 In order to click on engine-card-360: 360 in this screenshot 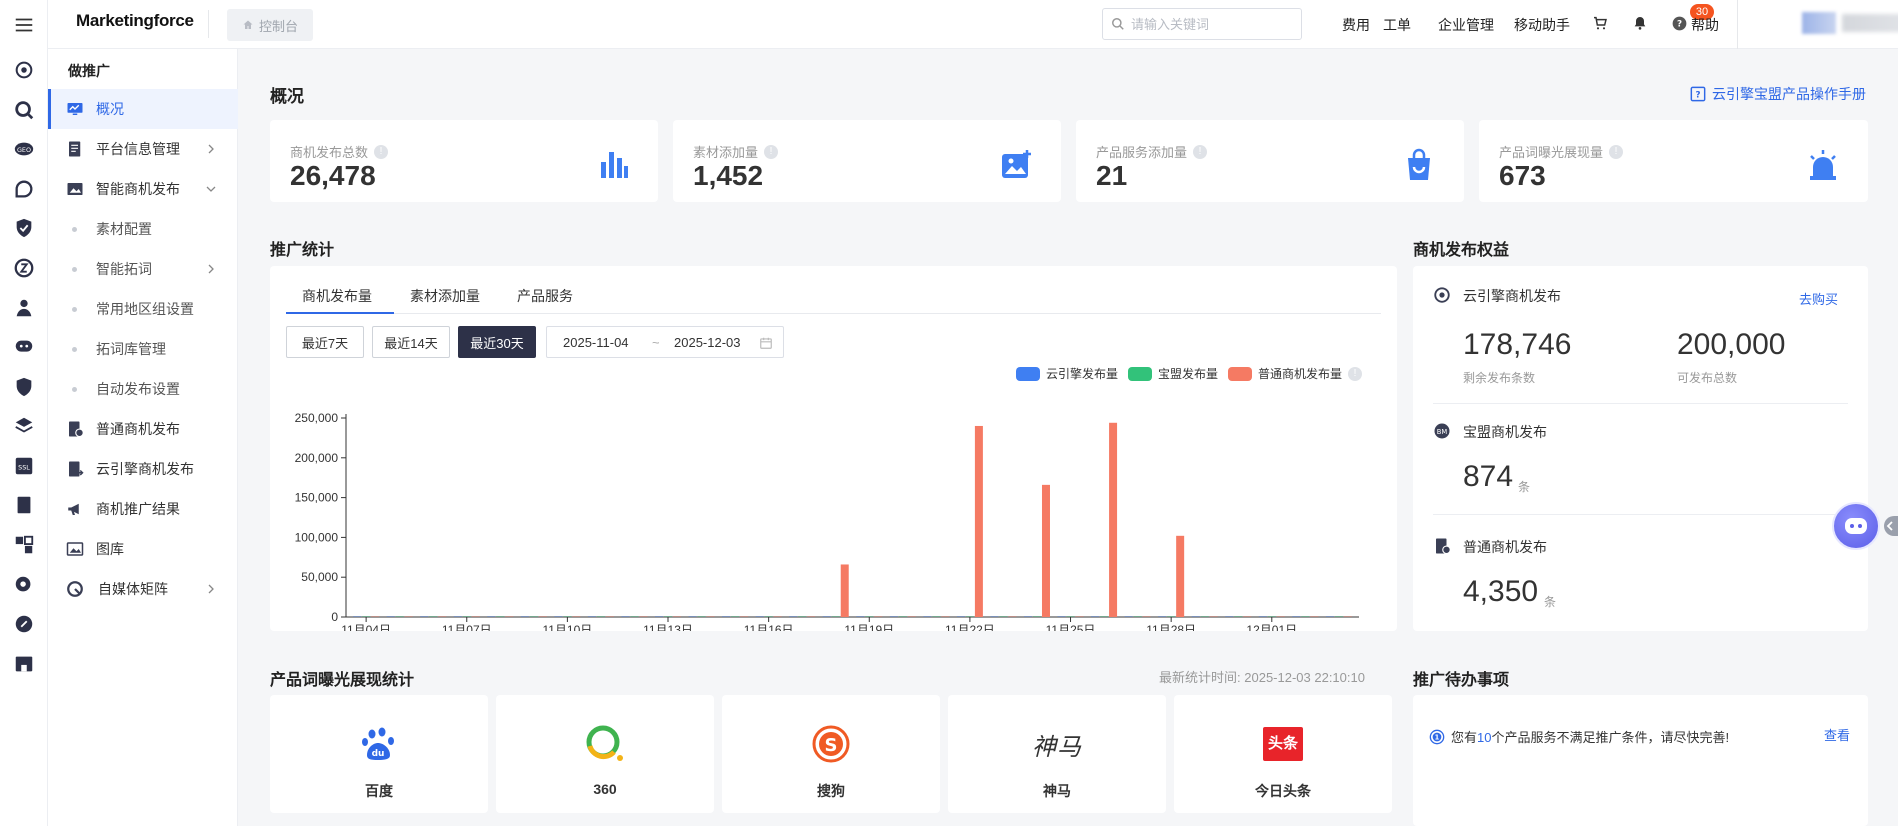, I will do `click(605, 754)`.